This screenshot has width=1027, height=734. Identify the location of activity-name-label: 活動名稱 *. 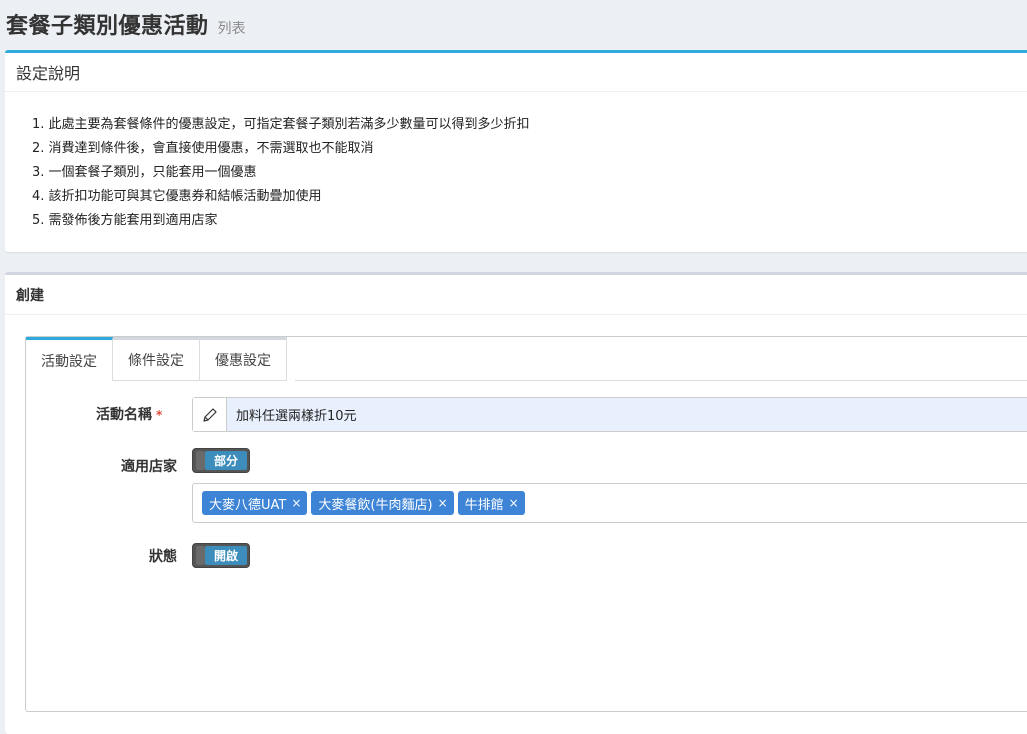
(129, 414).